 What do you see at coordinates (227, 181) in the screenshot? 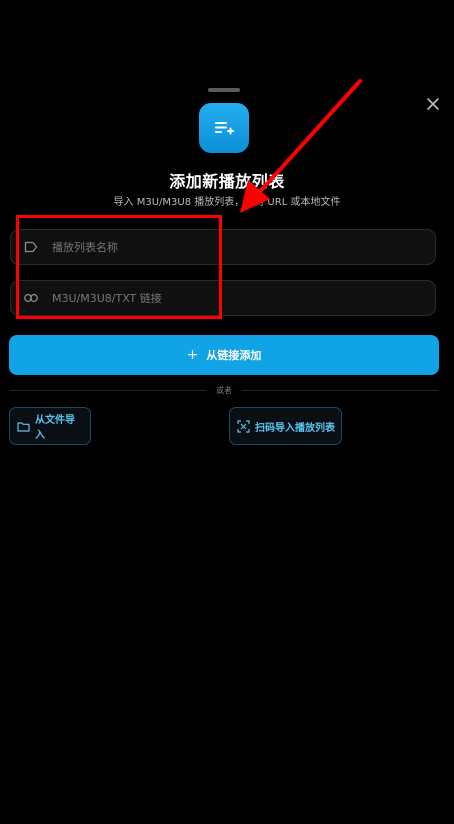
I see `page-title: 添加新播放列表` at bounding box center [227, 181].